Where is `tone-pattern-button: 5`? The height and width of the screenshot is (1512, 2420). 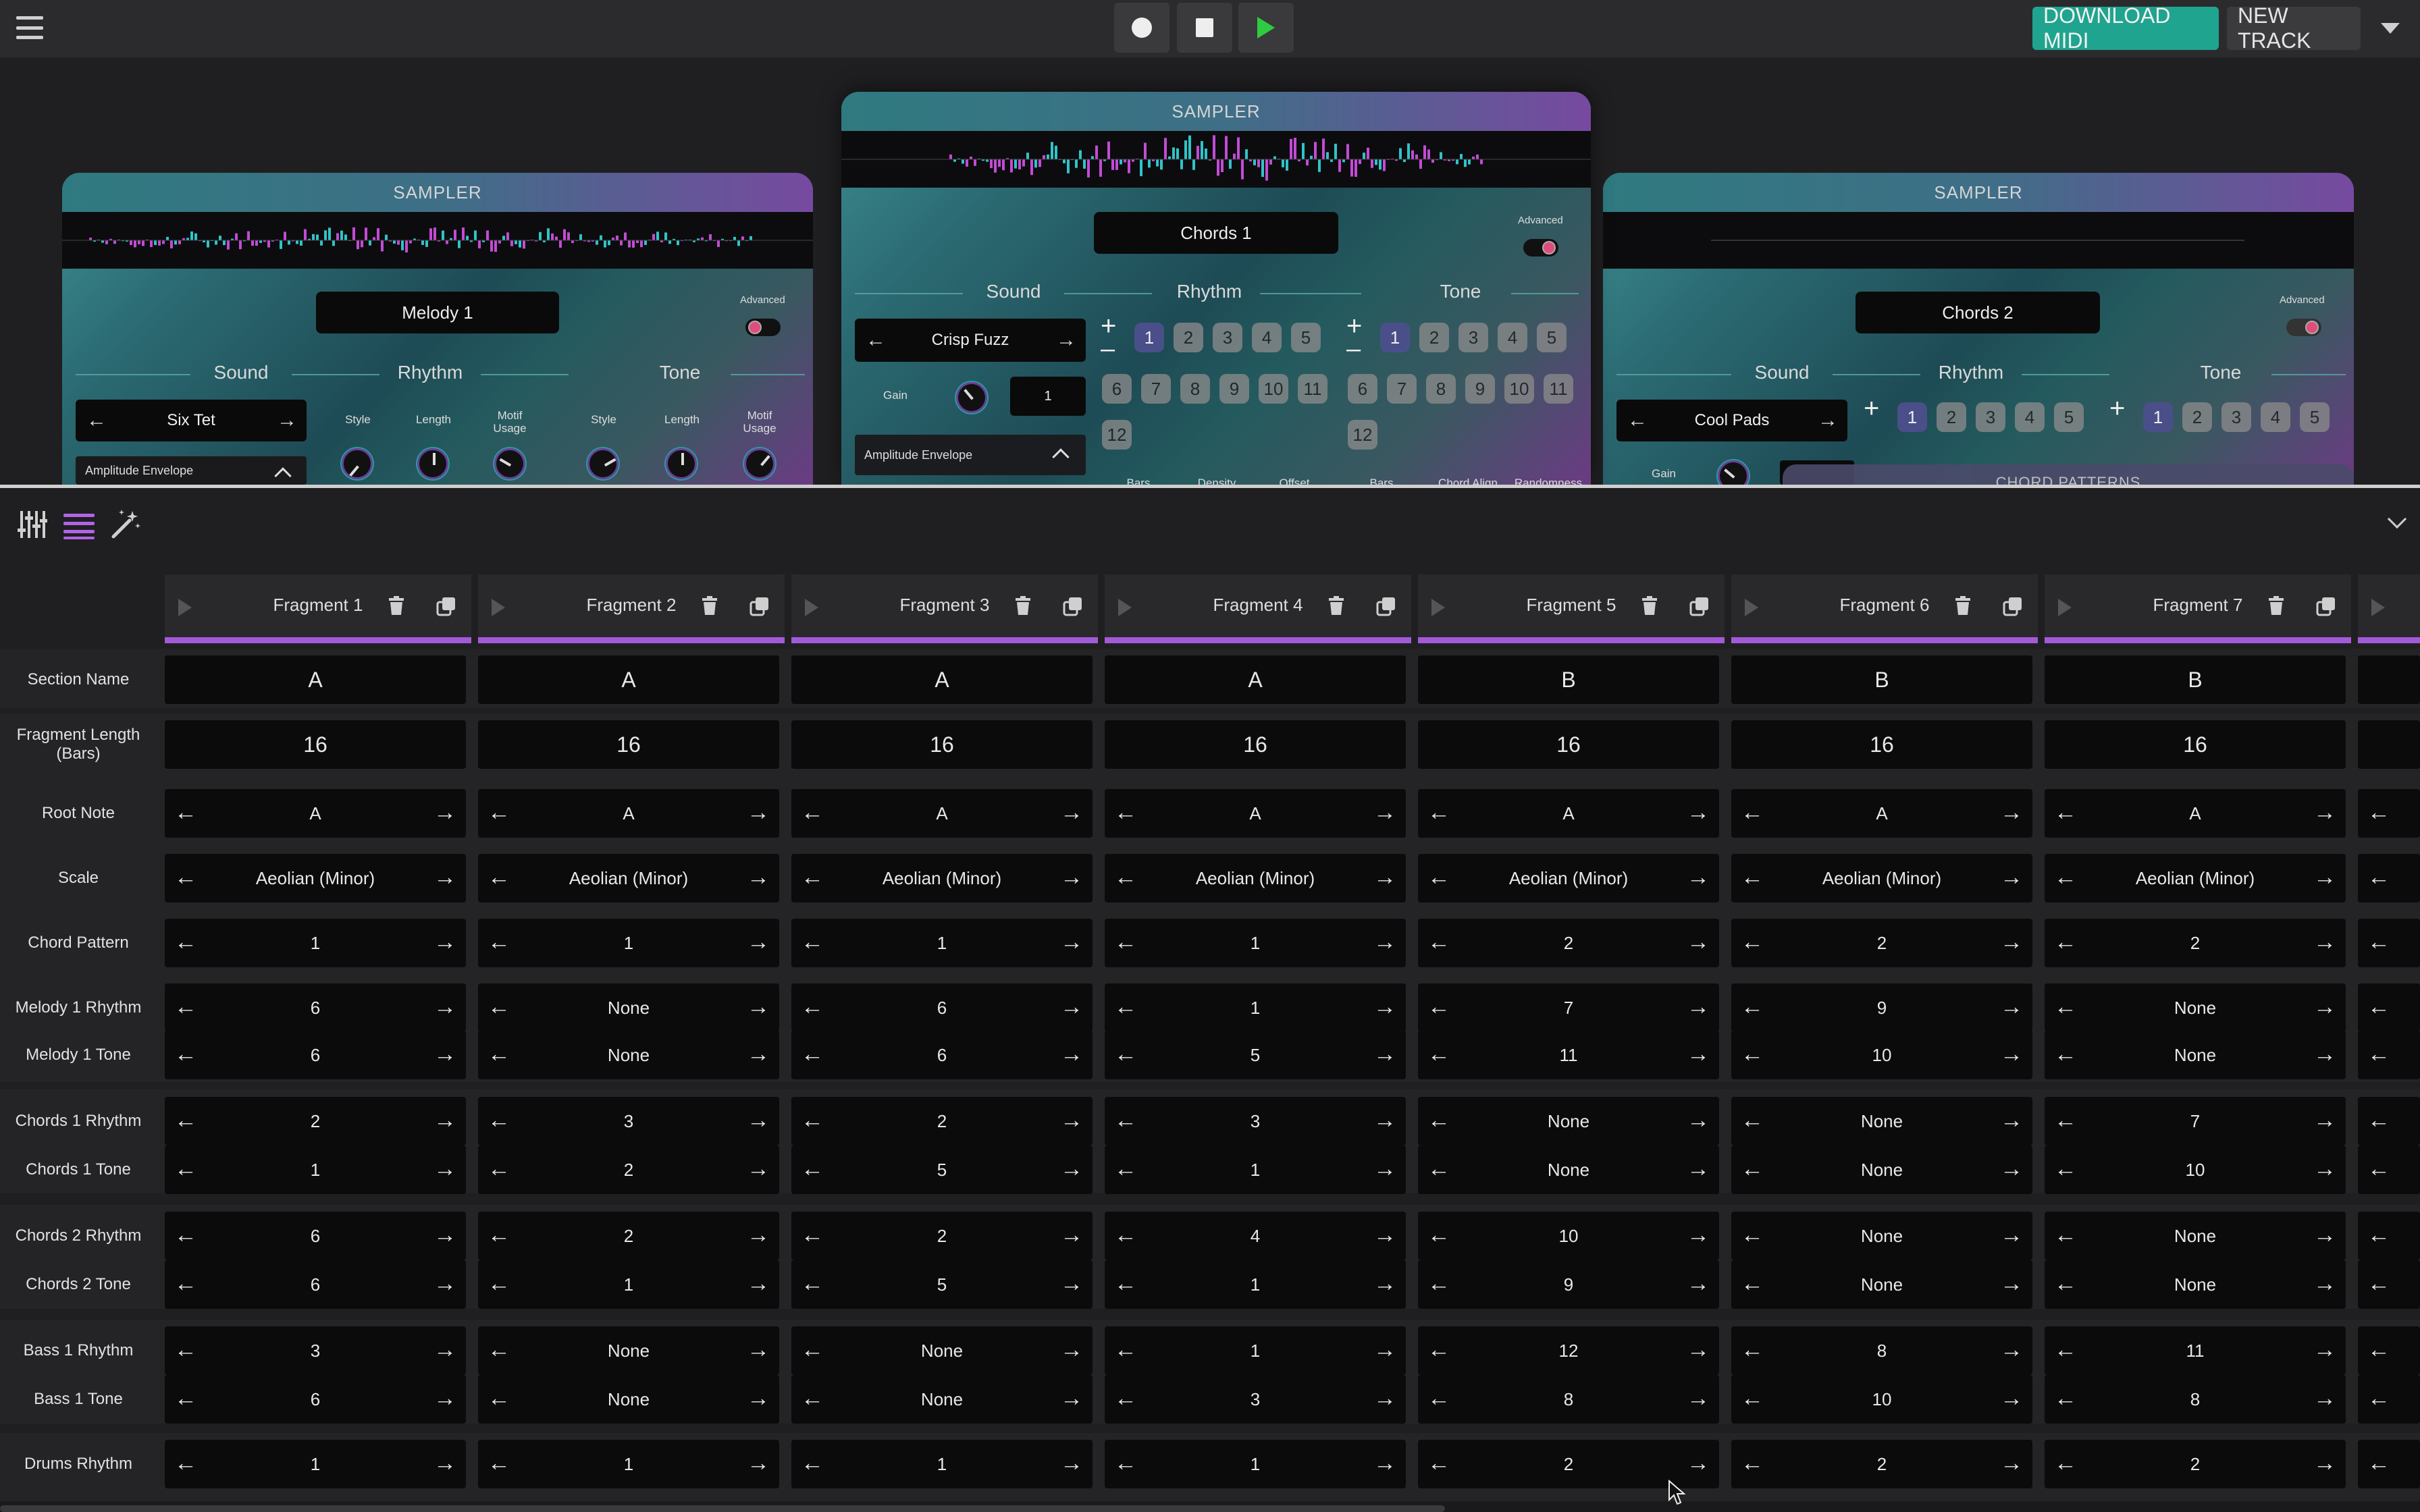
tone-pattern-button: 5 is located at coordinates (2315, 417).